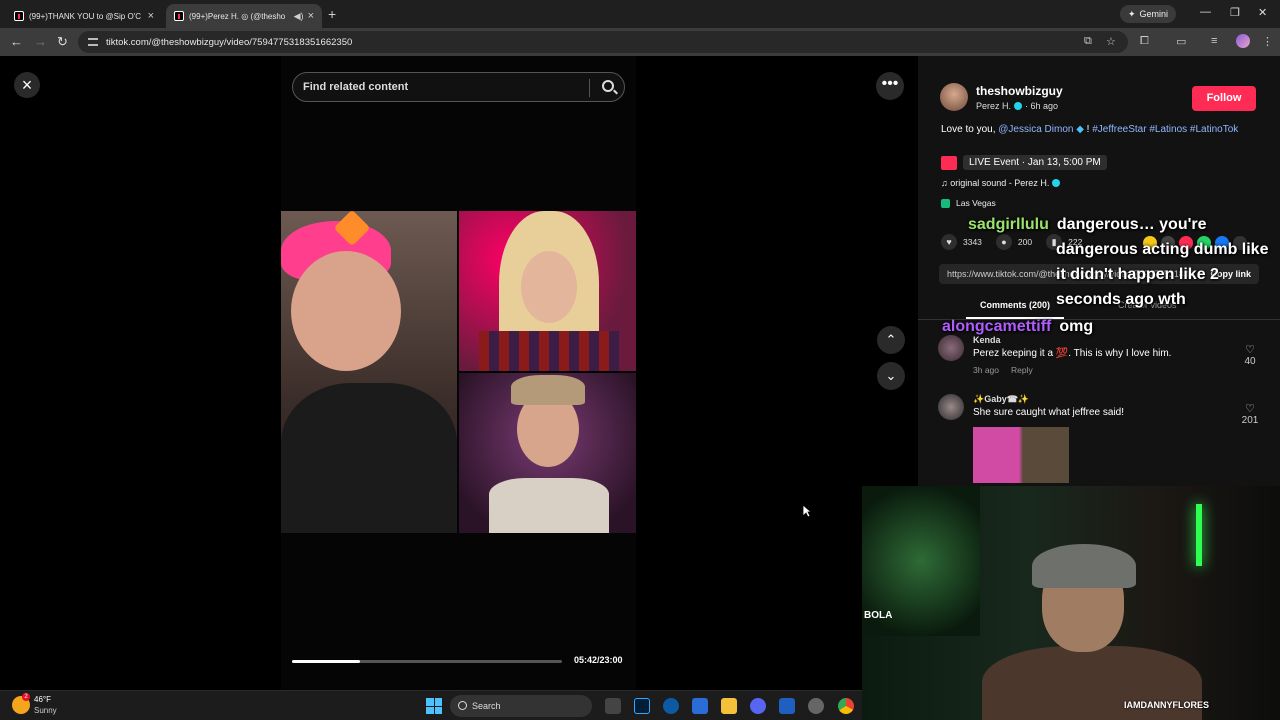  What do you see at coordinates (891, 376) in the screenshot?
I see `next-video-button: ⌄` at bounding box center [891, 376].